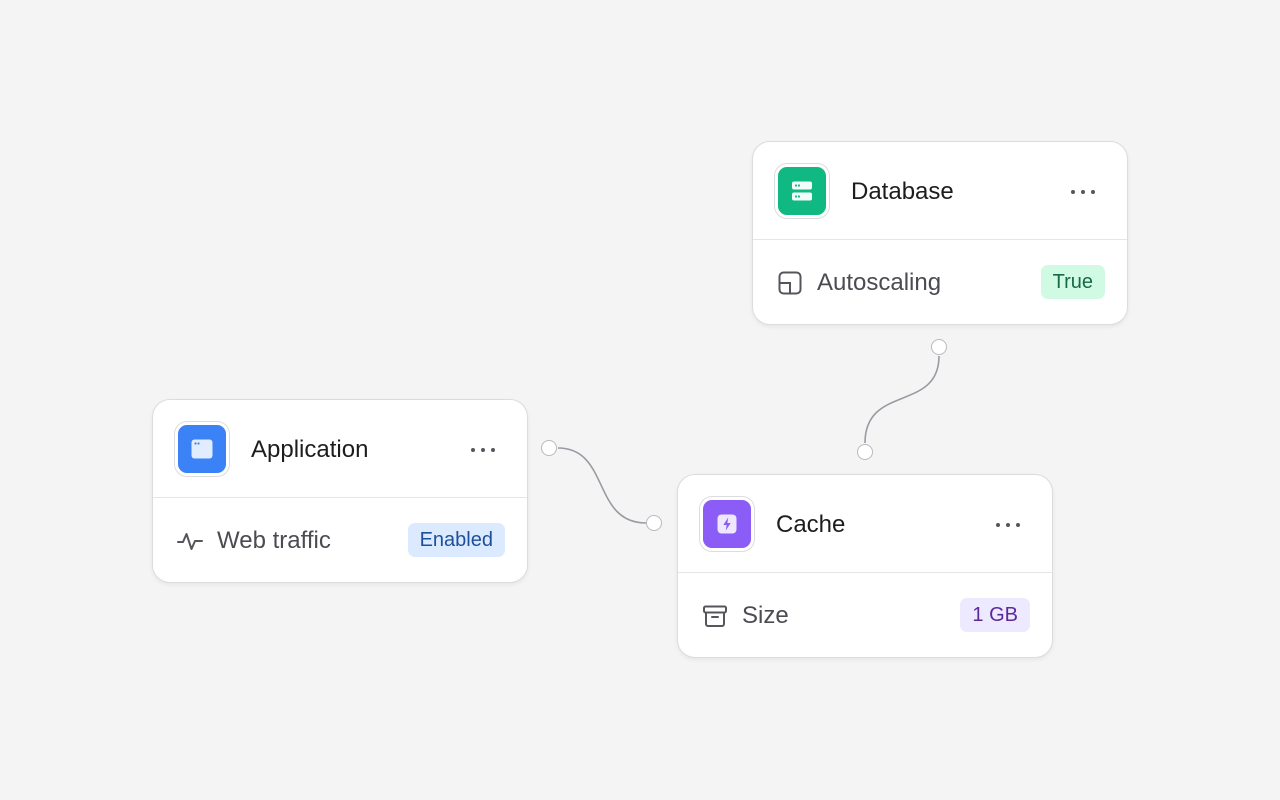 Image resolution: width=1280 pixels, height=800 pixels. Describe the element at coordinates (1072, 282) in the screenshot. I see `status-badge: True` at that location.